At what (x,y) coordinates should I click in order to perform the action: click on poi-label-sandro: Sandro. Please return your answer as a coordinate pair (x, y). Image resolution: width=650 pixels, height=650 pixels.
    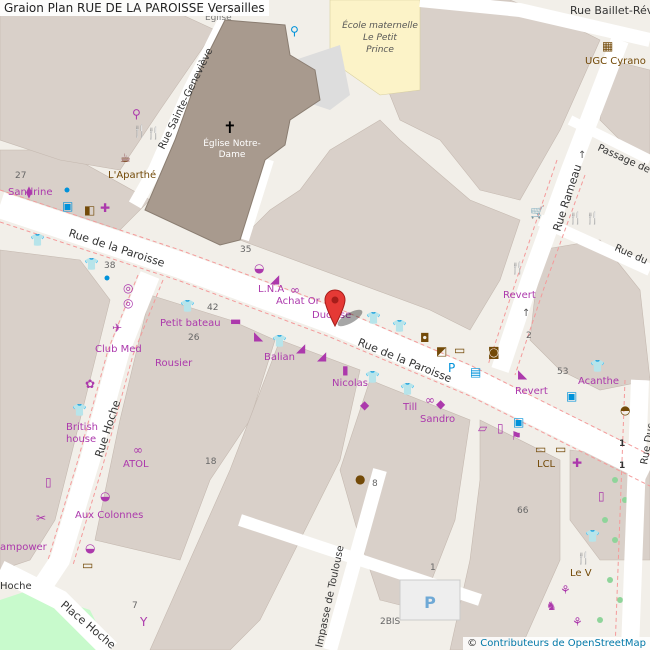
    Looking at the image, I should click on (437, 419).